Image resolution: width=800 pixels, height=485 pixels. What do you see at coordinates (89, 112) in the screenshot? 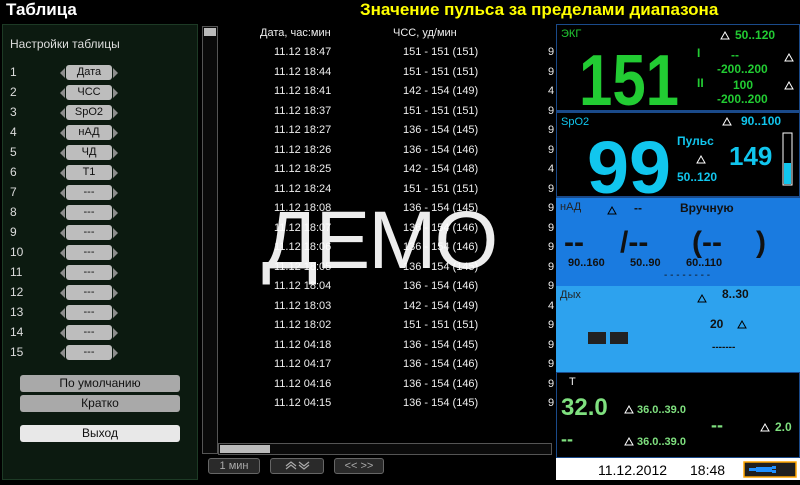
I see `settings-row-selector: SpO2` at bounding box center [89, 112].